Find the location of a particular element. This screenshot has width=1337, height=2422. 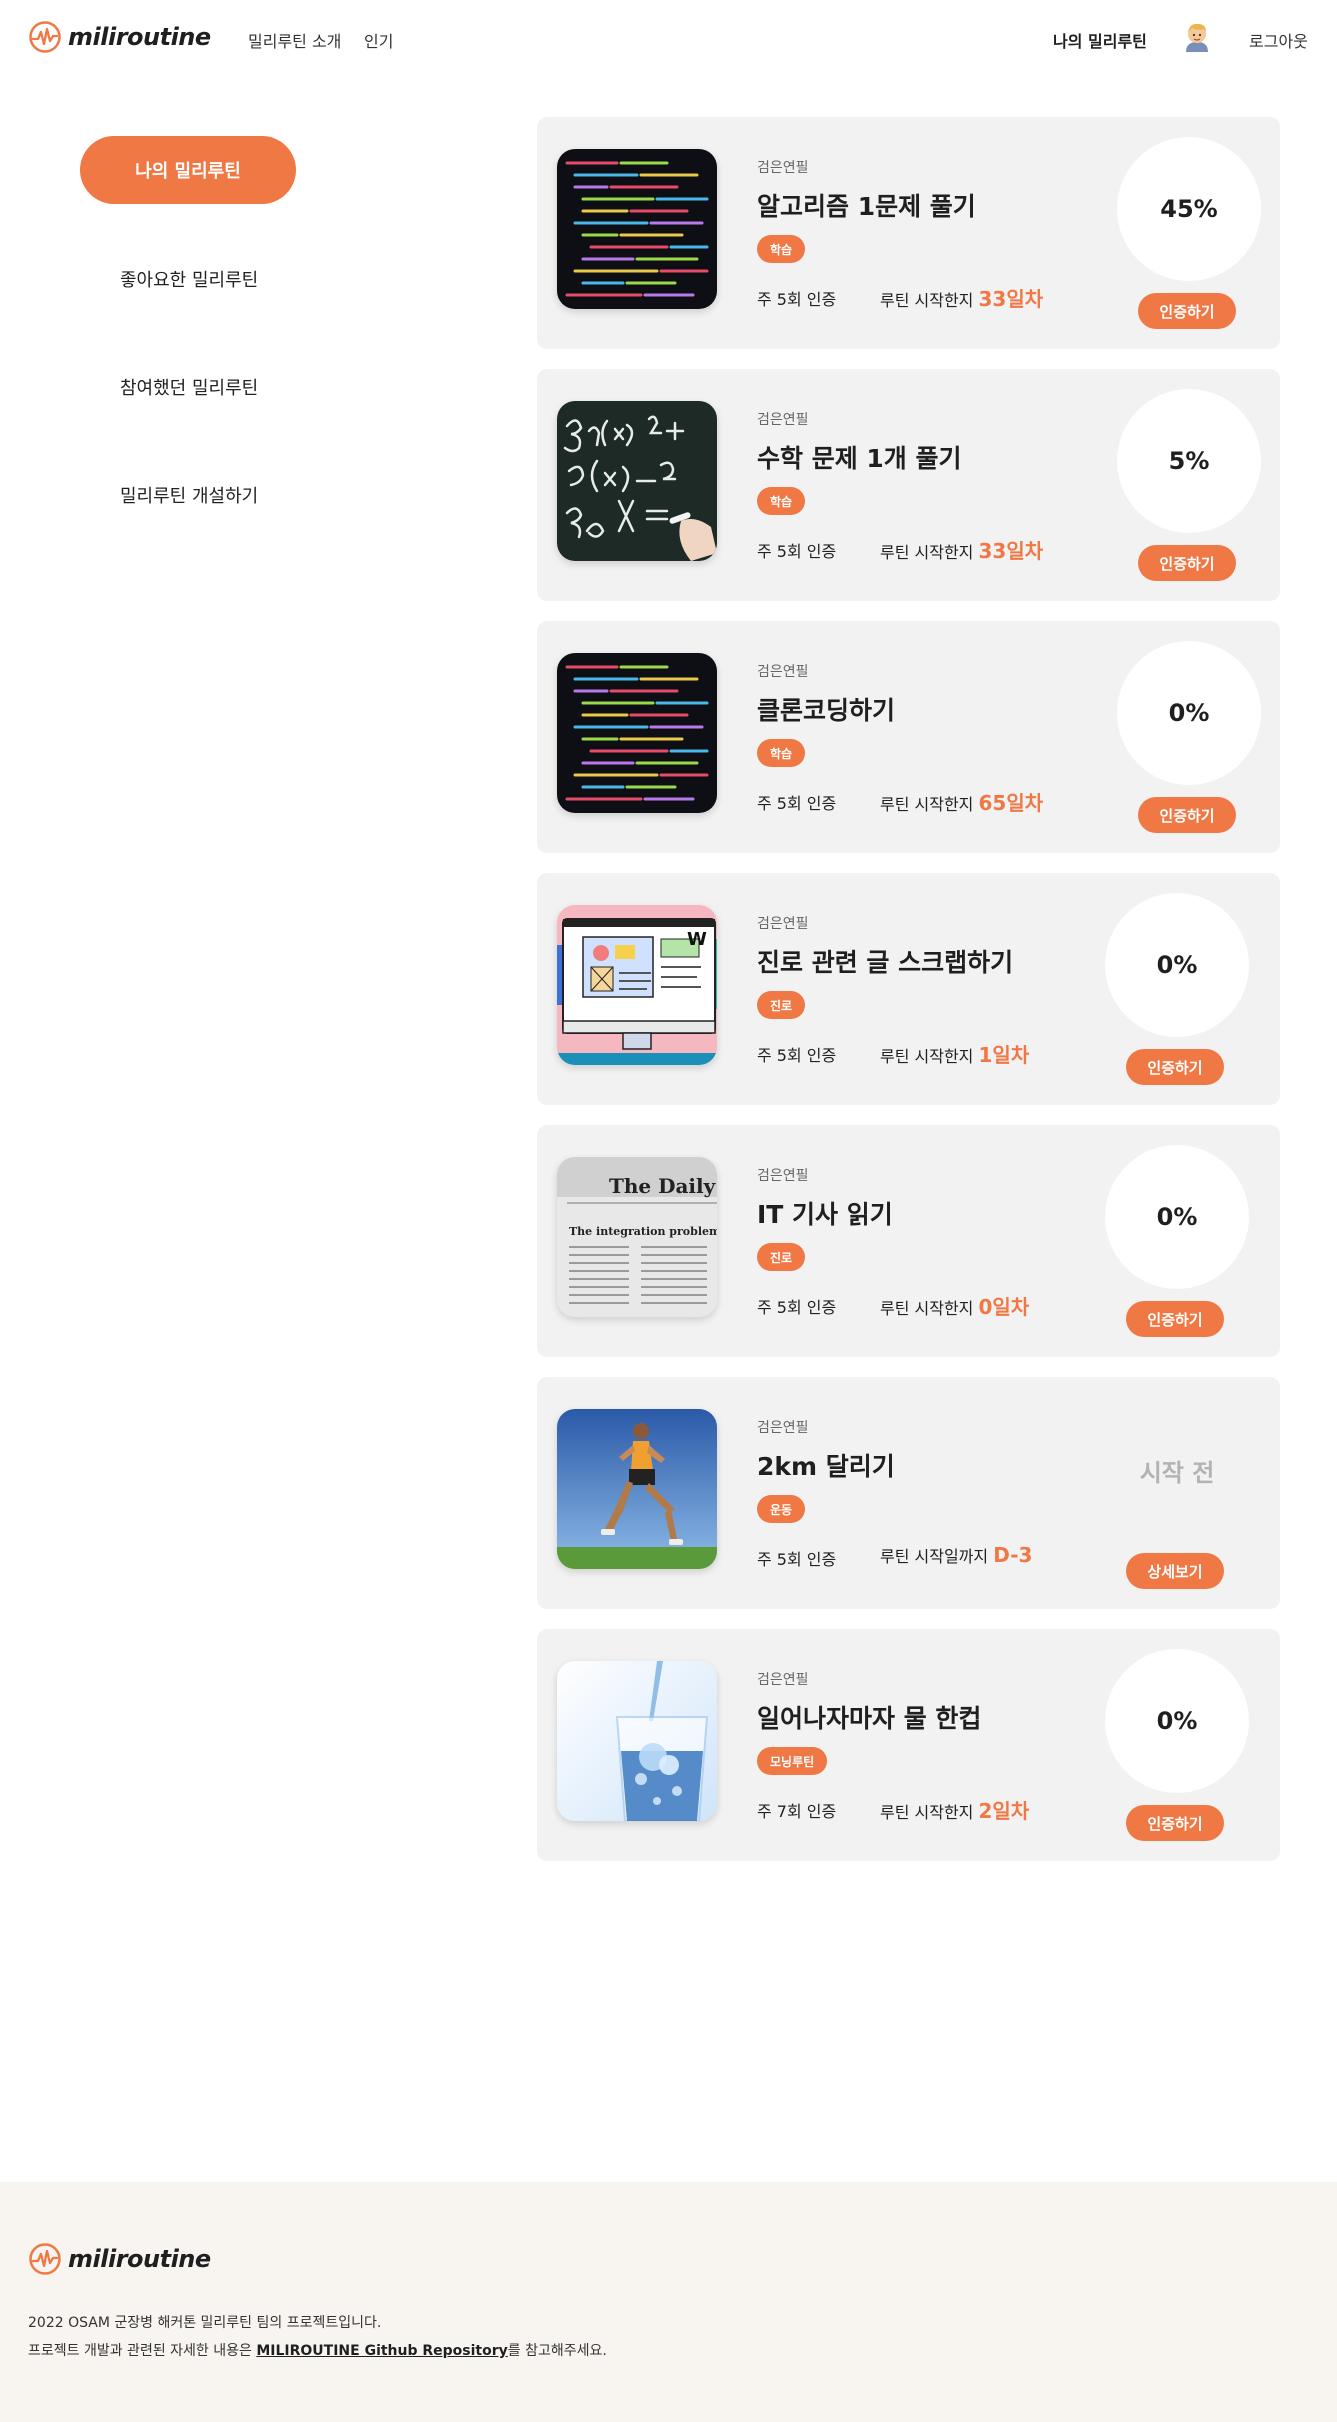

category-badge: 운동 is located at coordinates (781, 1509).